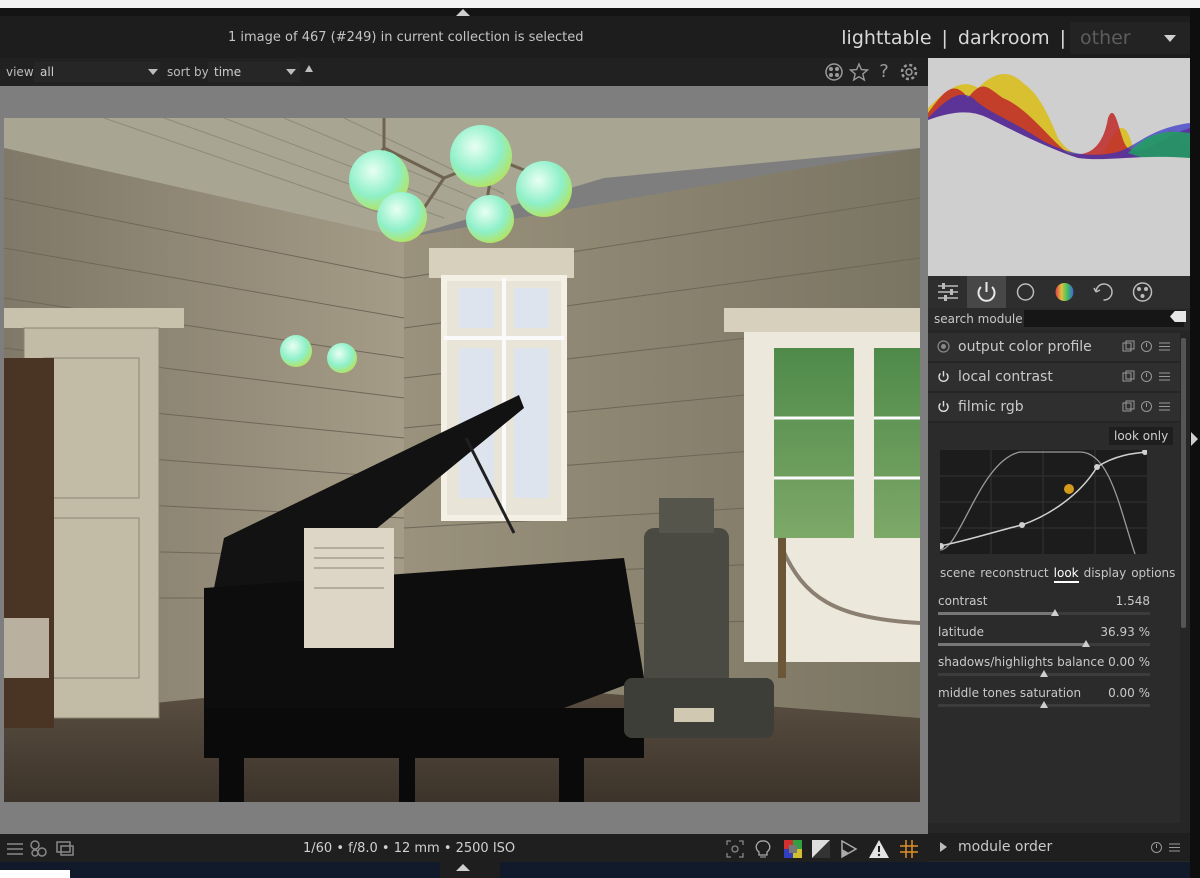 This screenshot has height=878, width=1200. I want to click on search-input, so click(1104, 318).